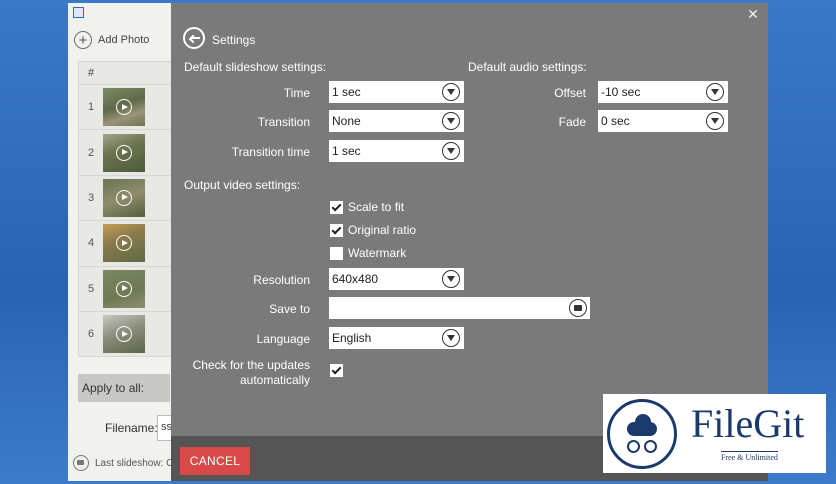  I want to click on last-slideshow-row: Last slideshow: C, so click(123, 463).